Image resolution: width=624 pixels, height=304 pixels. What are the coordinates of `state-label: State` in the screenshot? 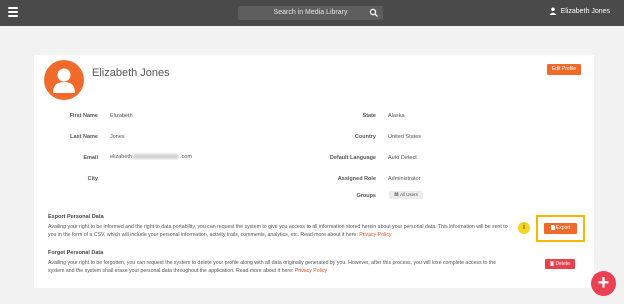 It's located at (369, 116).